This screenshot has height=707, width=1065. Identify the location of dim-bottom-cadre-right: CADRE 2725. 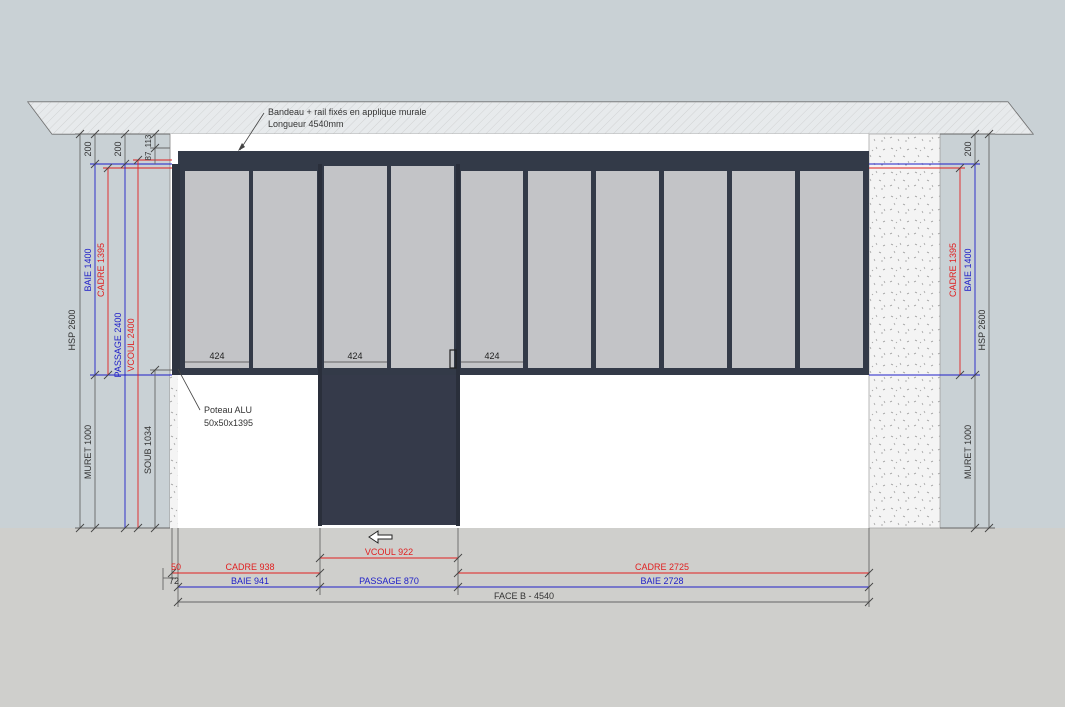
(662, 567).